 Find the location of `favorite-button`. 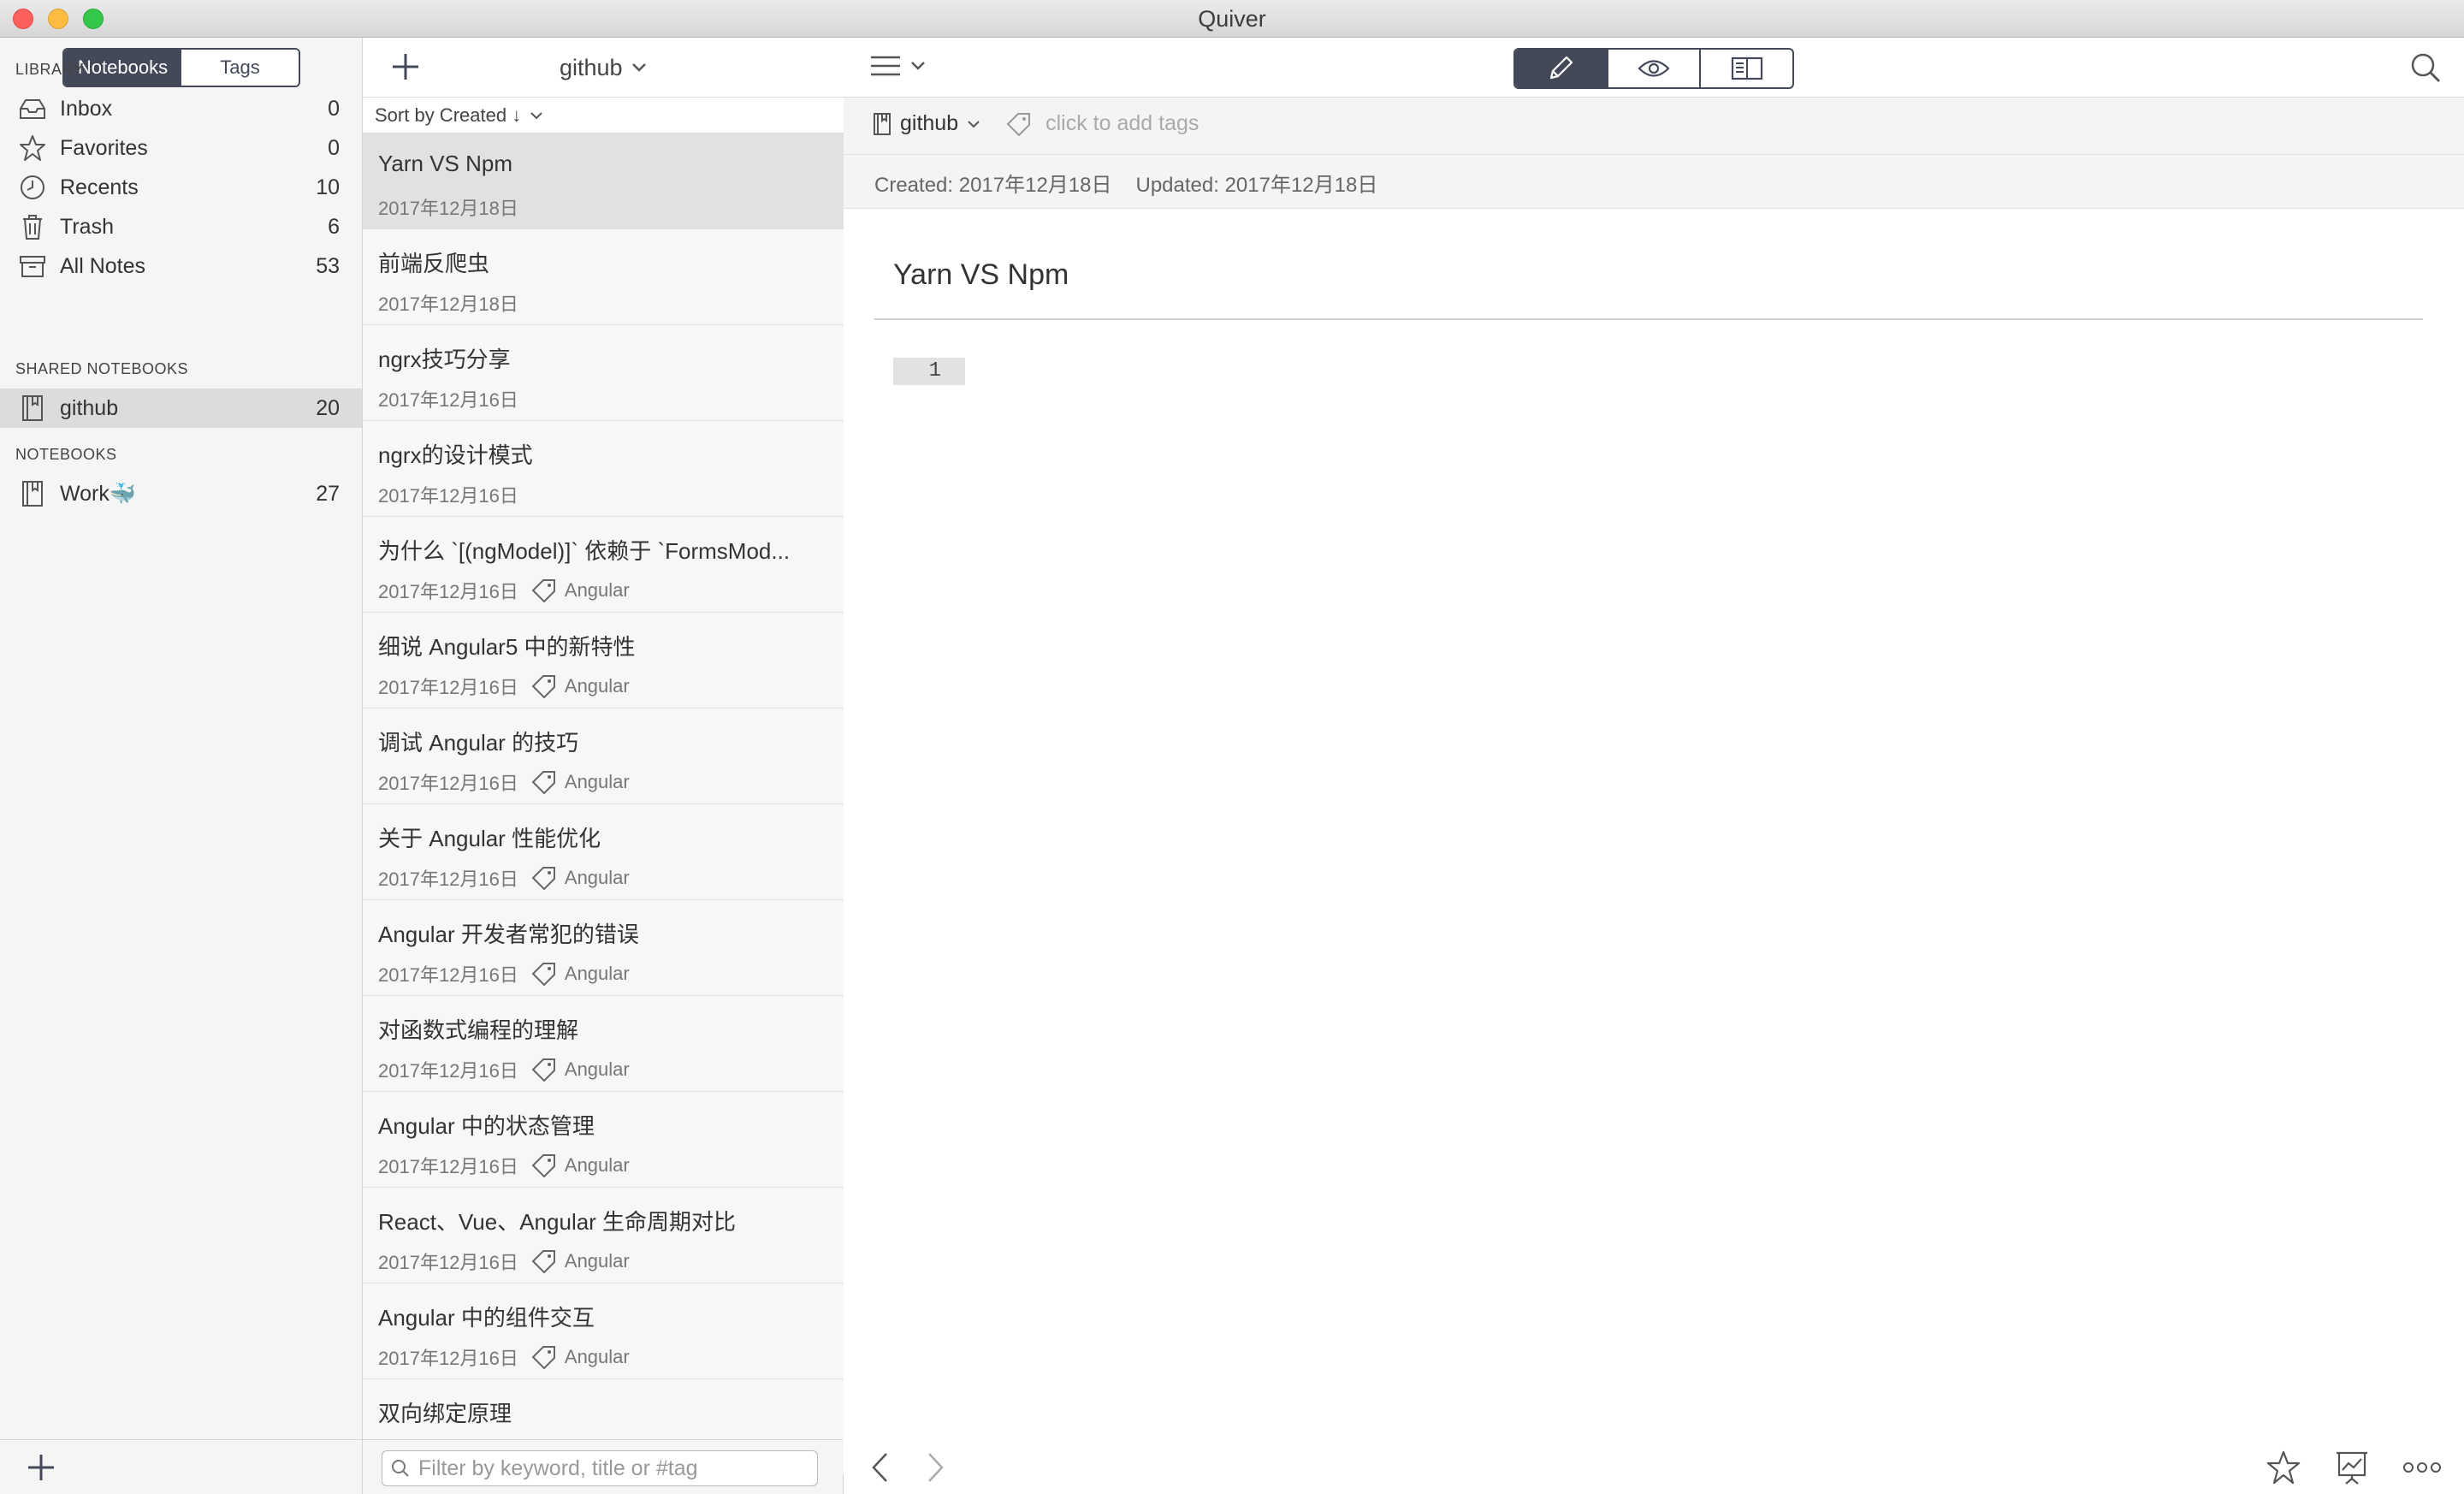

favorite-button is located at coordinates (2283, 1468).